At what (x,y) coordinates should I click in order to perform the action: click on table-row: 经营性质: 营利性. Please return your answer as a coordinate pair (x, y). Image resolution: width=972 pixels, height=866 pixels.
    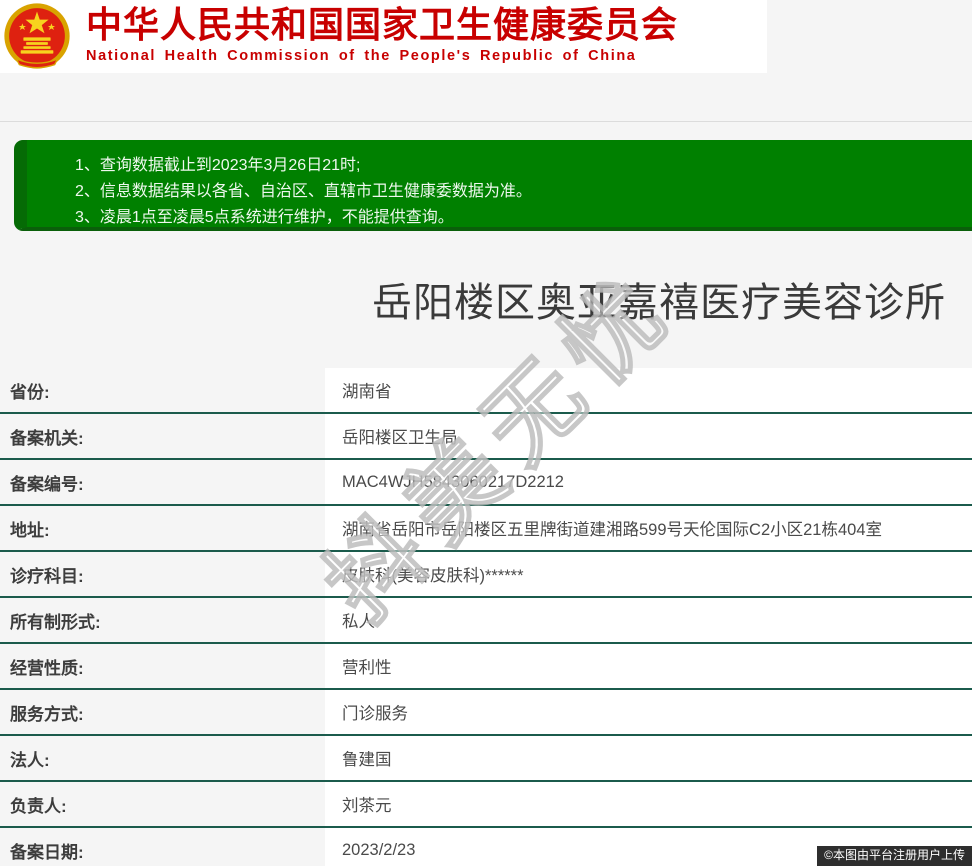
    Looking at the image, I should click on (486, 667).